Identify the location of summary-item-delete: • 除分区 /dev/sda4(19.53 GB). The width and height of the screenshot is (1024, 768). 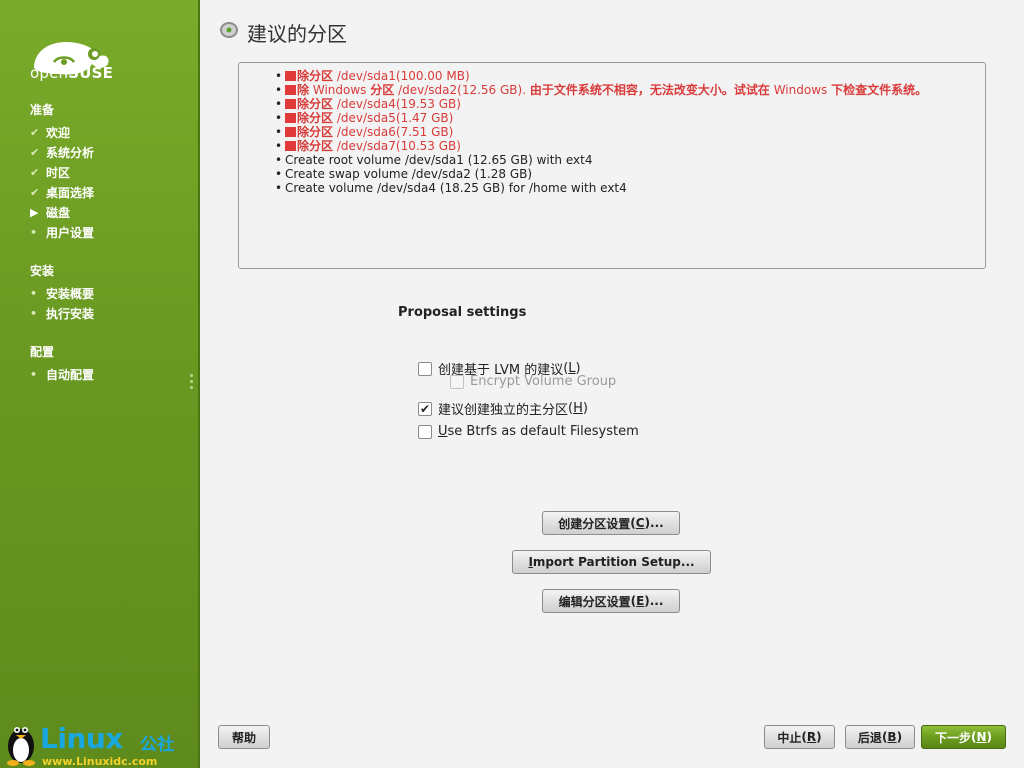
(368, 104).